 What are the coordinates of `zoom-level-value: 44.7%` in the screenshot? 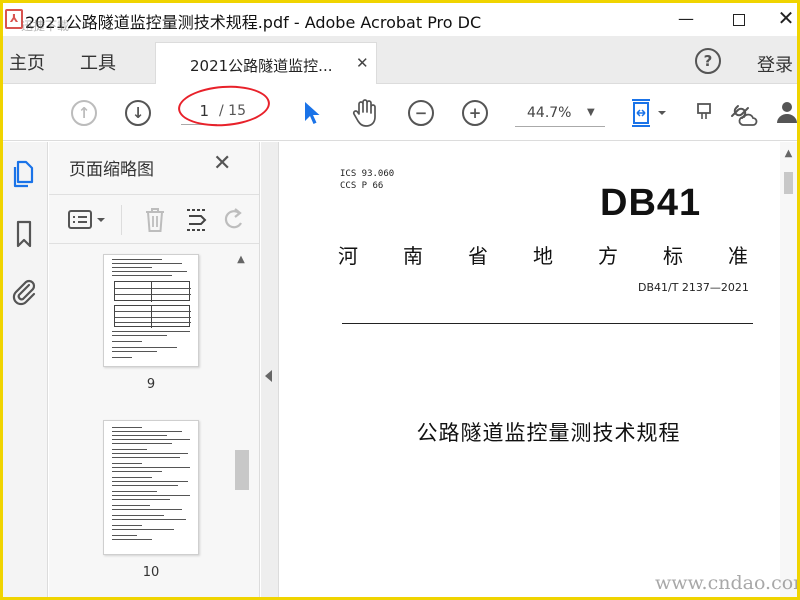 It's located at (549, 113).